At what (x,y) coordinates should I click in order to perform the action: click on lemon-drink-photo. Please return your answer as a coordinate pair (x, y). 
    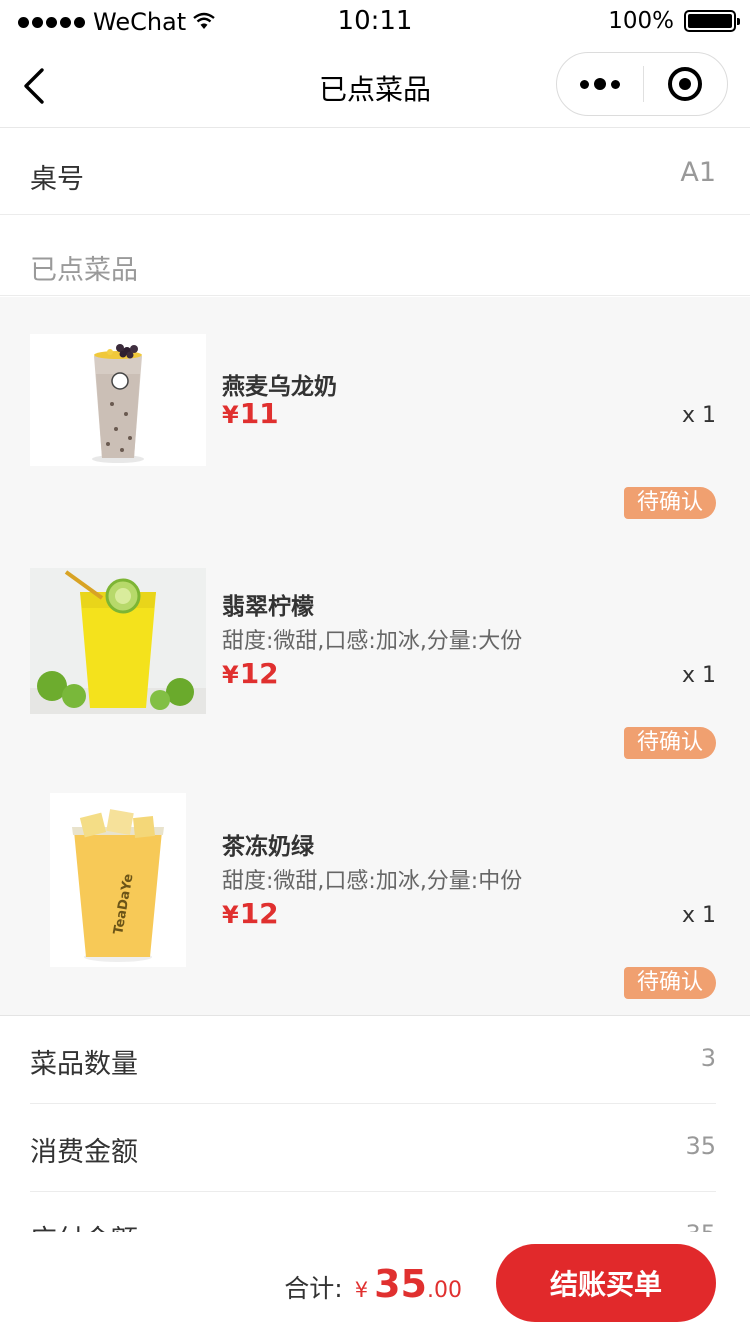
    Looking at the image, I should click on (118, 641).